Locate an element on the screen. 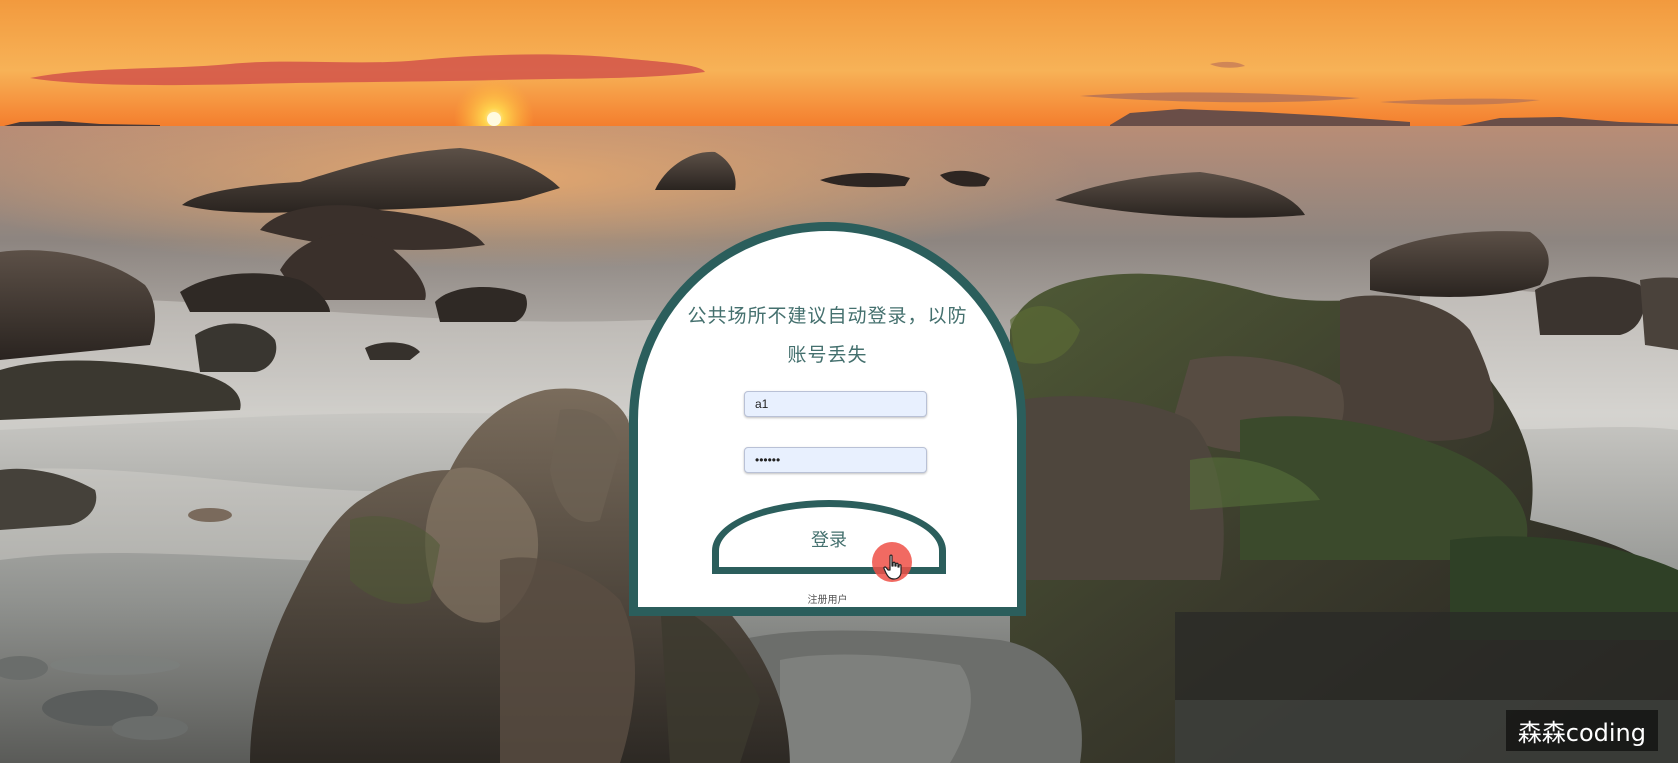  password-input is located at coordinates (835, 460).